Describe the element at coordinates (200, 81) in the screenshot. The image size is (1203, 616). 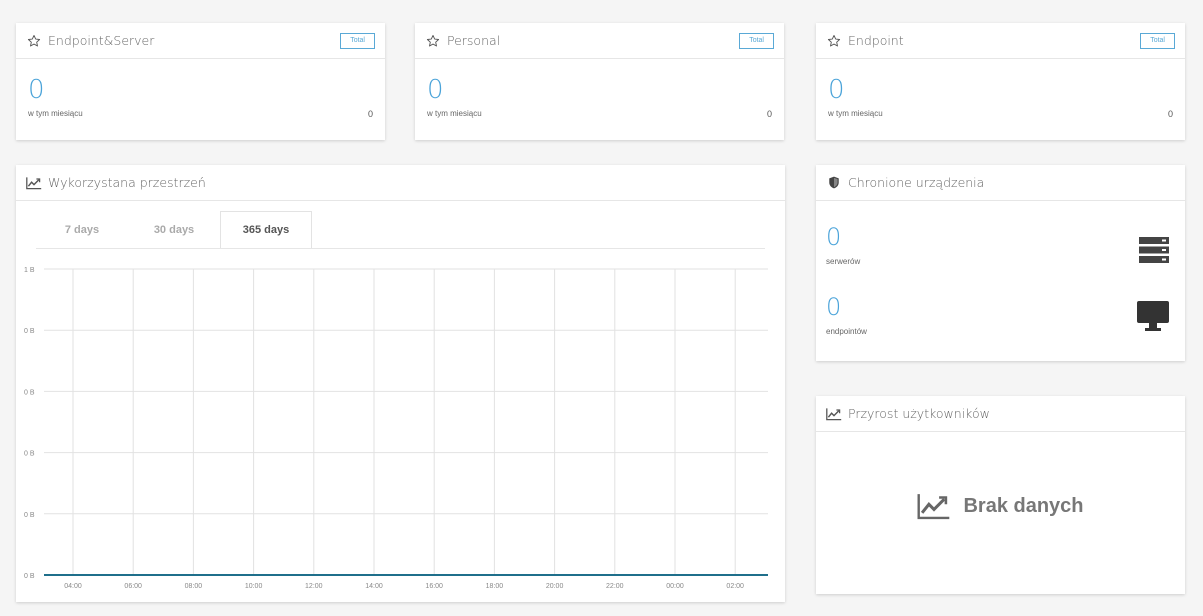
I see `stat-card-endpoint-server: Endpoint&Server Total 0 w tym miesiącu 0` at that location.